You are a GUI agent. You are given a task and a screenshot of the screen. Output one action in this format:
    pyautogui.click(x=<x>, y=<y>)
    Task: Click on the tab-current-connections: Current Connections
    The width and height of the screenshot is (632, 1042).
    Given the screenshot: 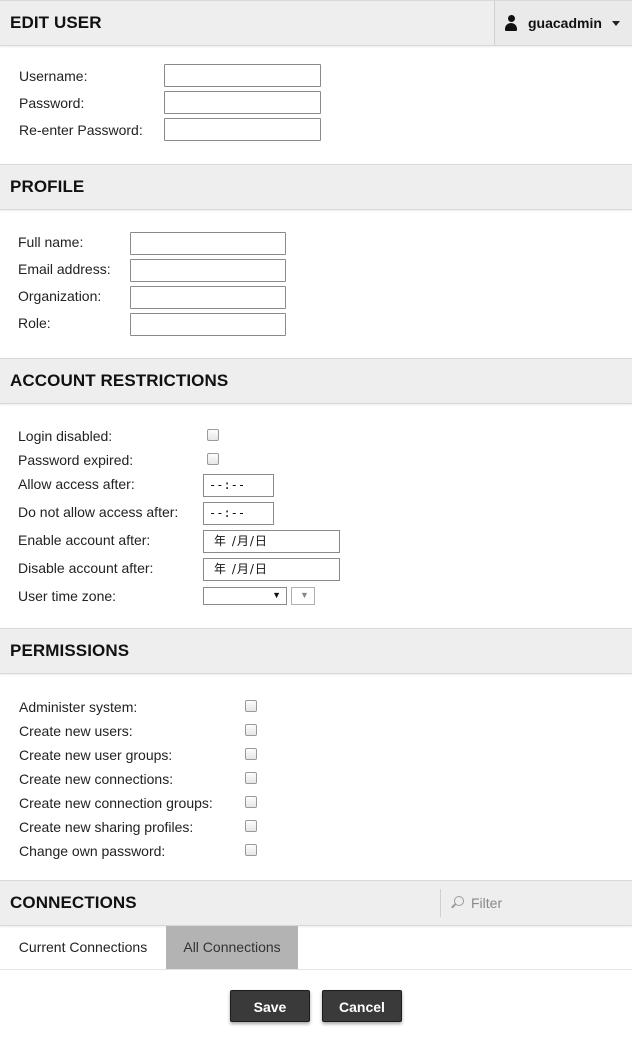 What is the action you would take?
    pyautogui.click(x=83, y=947)
    